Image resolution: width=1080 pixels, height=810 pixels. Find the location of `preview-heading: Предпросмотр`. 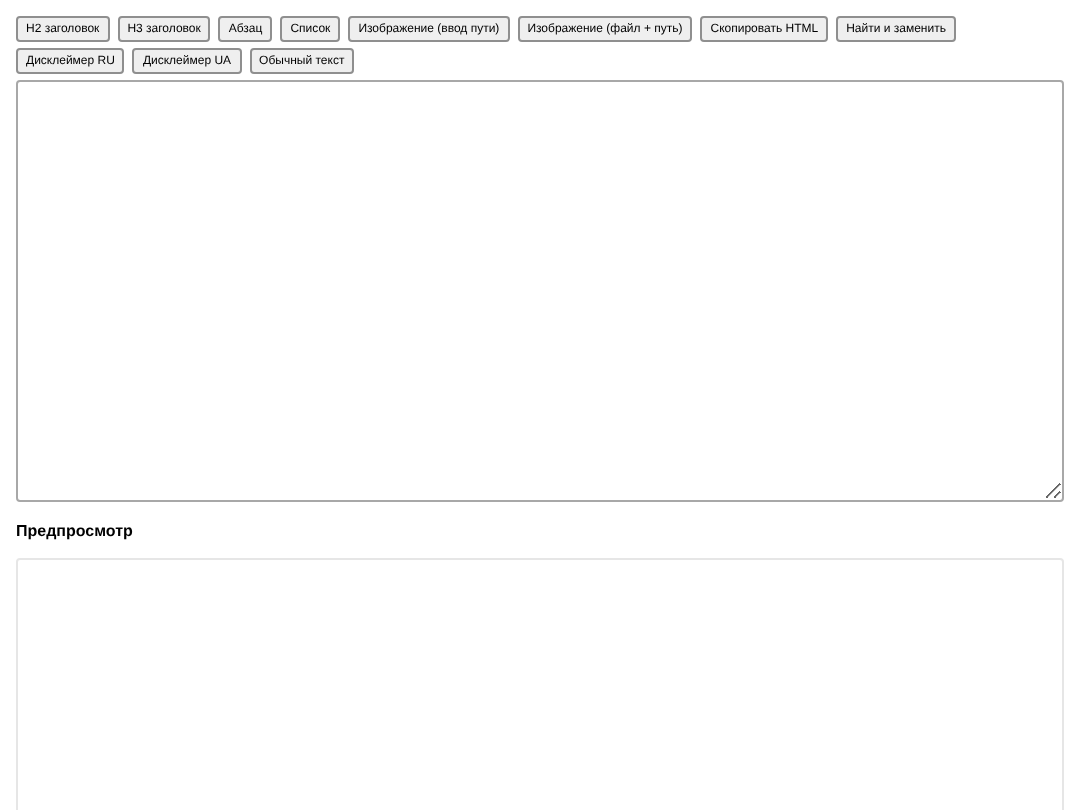

preview-heading: Предпросмотр is located at coordinates (75, 532).